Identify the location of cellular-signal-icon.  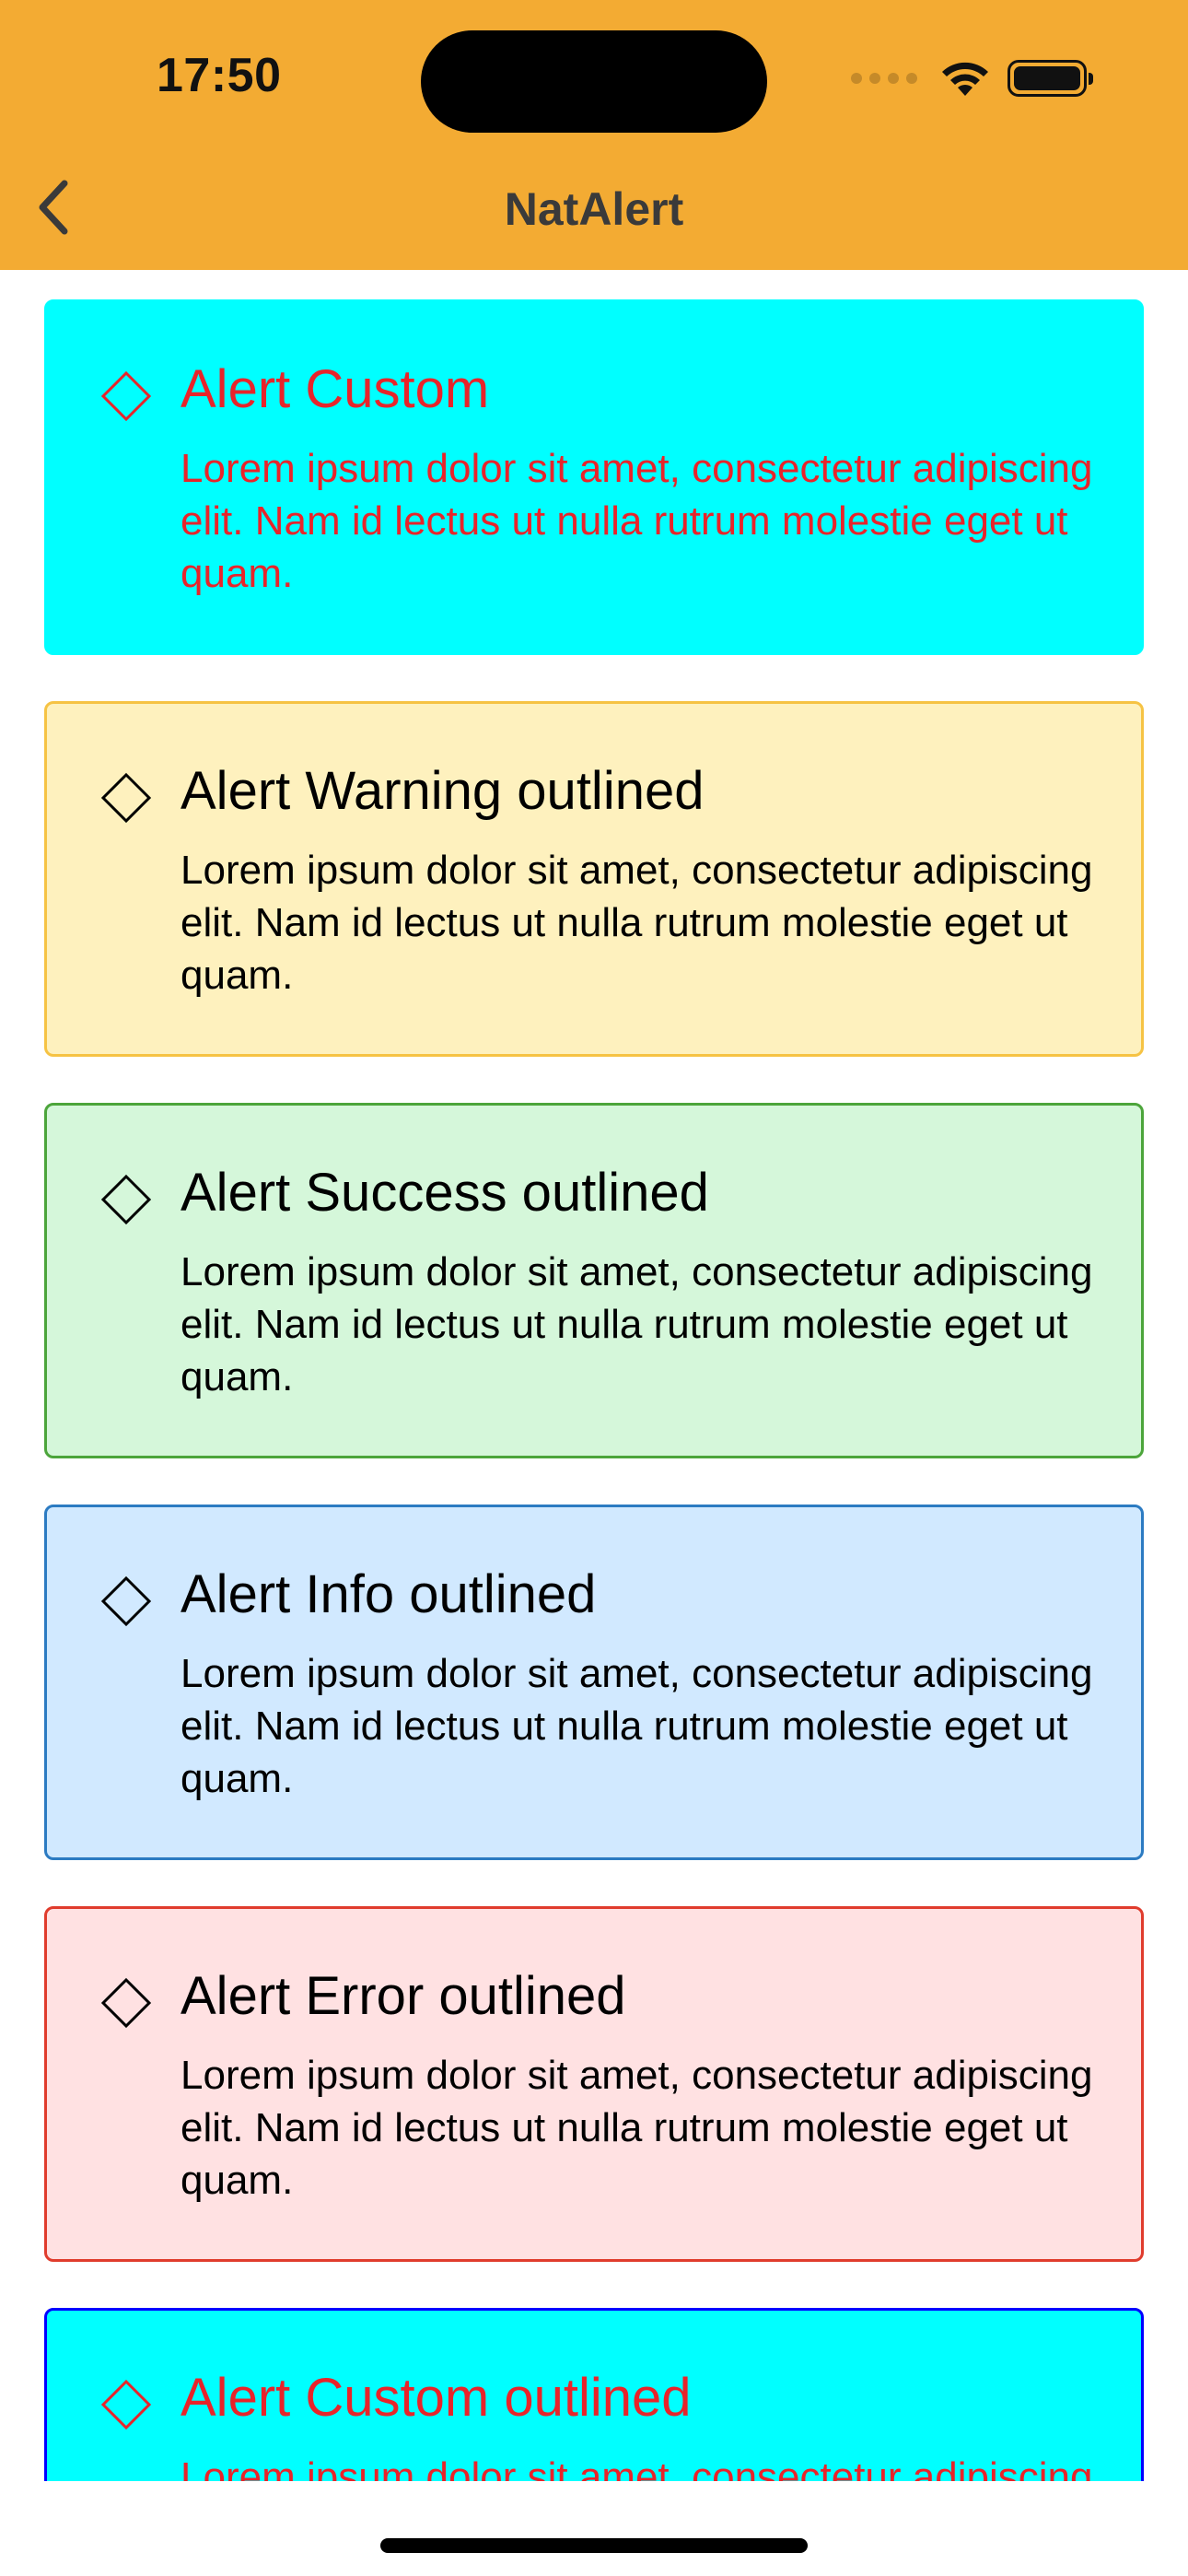
(884, 78).